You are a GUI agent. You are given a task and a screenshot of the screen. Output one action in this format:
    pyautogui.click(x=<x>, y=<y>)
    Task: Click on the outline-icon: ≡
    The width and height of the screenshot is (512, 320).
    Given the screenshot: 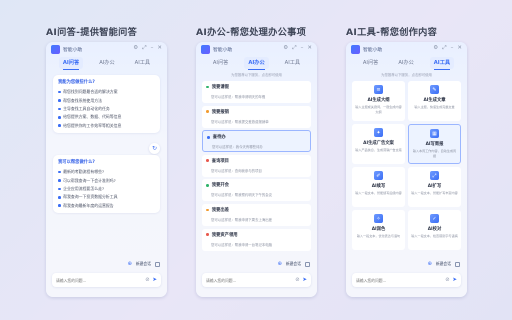 What is the action you would take?
    pyautogui.click(x=378, y=89)
    